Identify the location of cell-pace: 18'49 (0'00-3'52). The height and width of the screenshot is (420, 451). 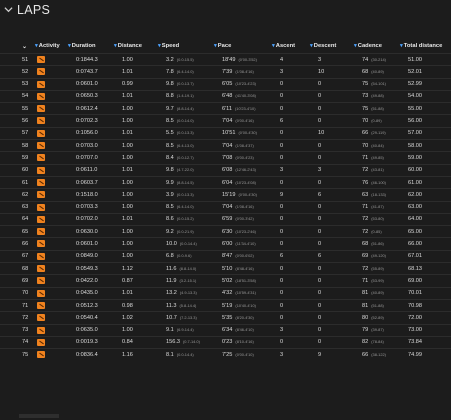
(239, 60).